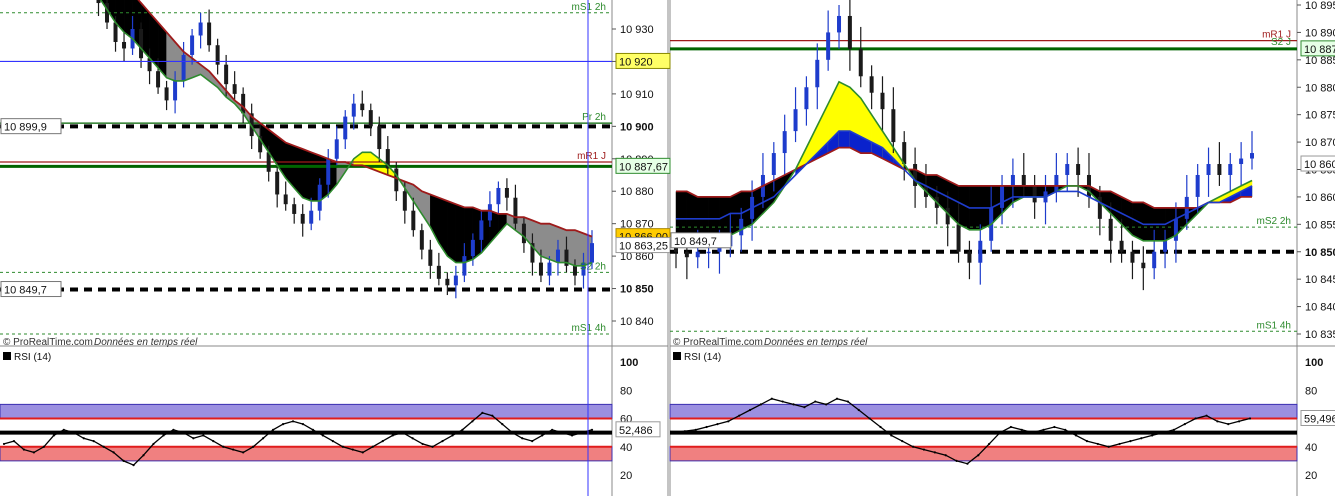 This screenshot has height=501, width=1335. What do you see at coordinates (629, 363) in the screenshot?
I see `rsi-tick-label: 100` at bounding box center [629, 363].